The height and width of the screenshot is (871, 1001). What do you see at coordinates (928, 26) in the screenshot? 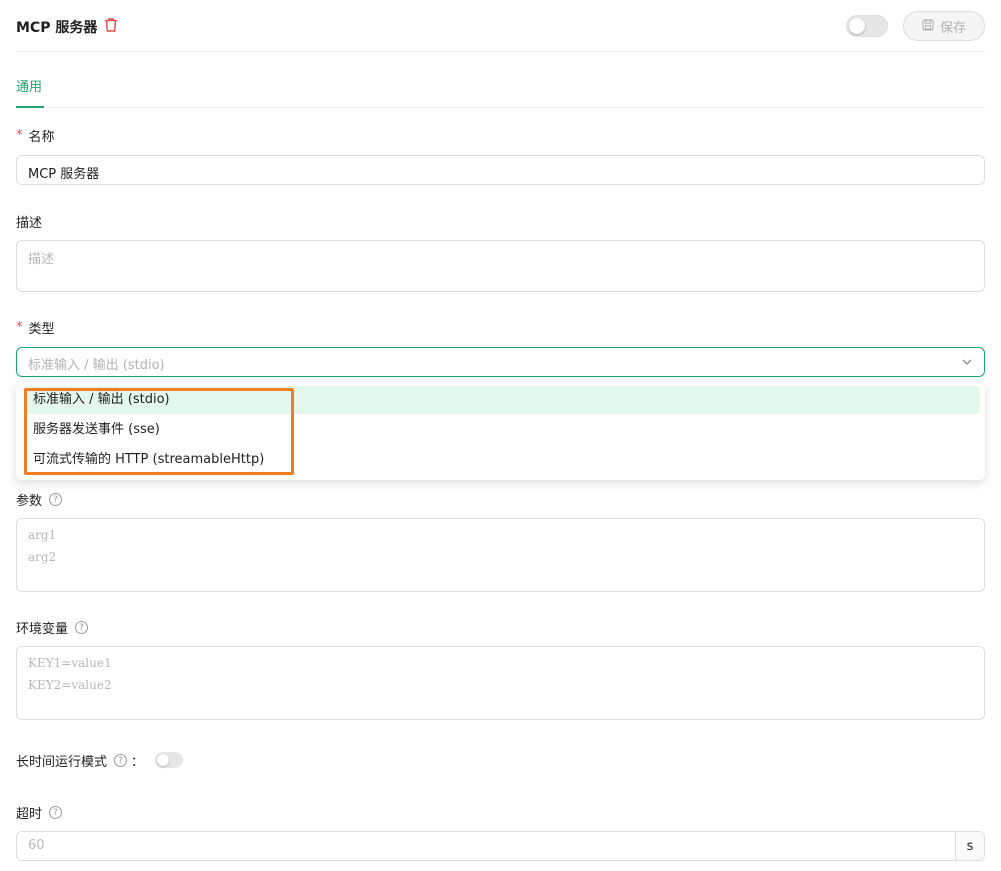
I see `floppy-disk-icon` at bounding box center [928, 26].